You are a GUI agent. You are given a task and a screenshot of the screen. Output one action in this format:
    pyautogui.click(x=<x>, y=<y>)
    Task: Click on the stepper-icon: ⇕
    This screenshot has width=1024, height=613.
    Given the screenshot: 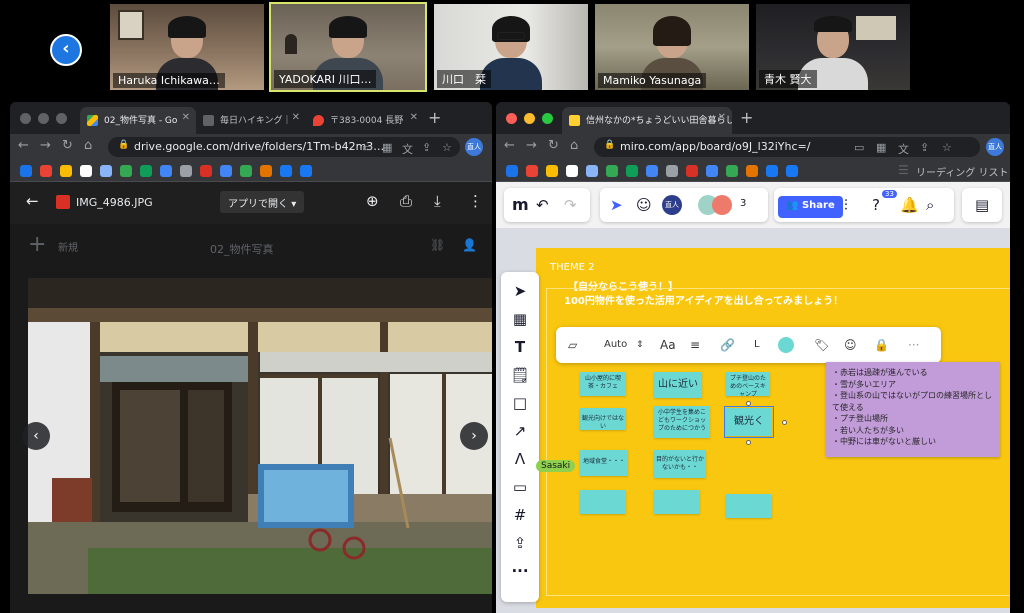 What is the action you would take?
    pyautogui.click(x=640, y=345)
    